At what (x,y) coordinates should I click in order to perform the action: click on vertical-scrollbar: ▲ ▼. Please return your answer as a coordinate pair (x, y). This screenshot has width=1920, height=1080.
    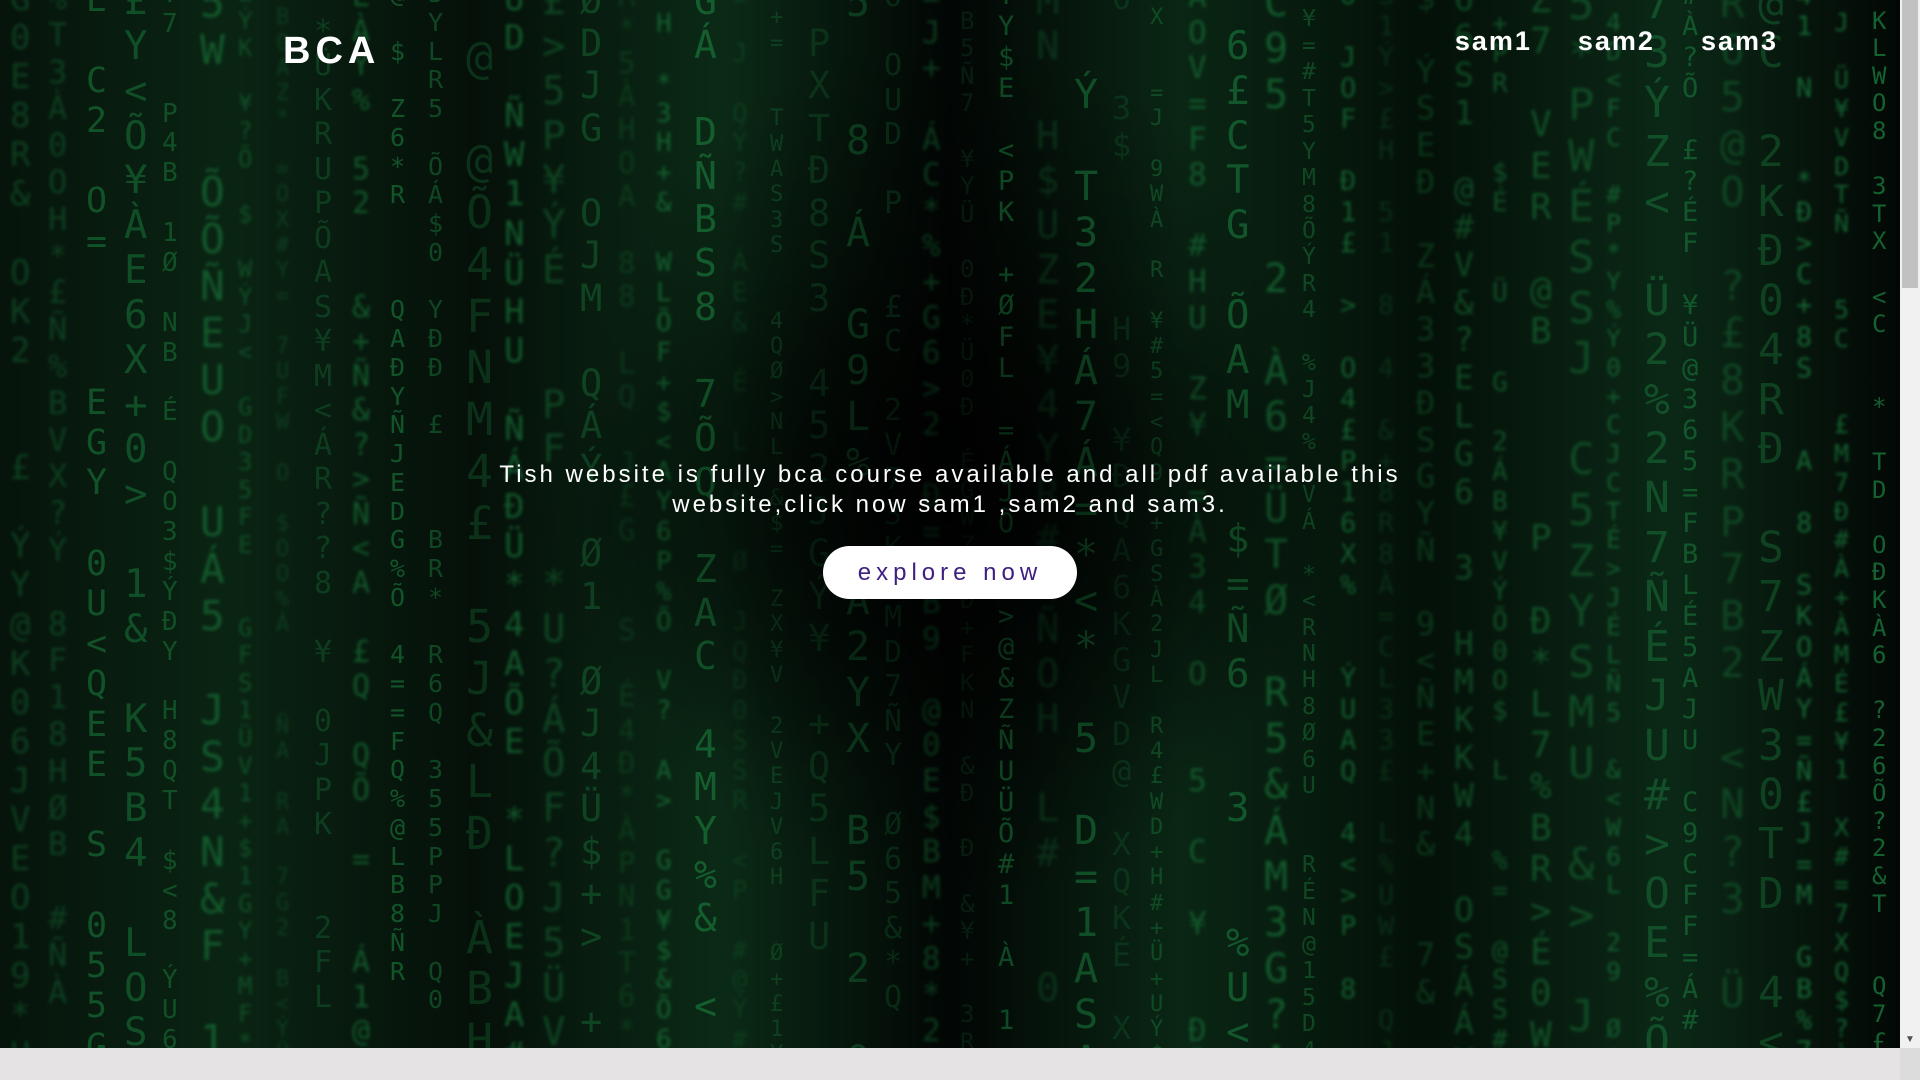
    Looking at the image, I should click on (1910, 524).